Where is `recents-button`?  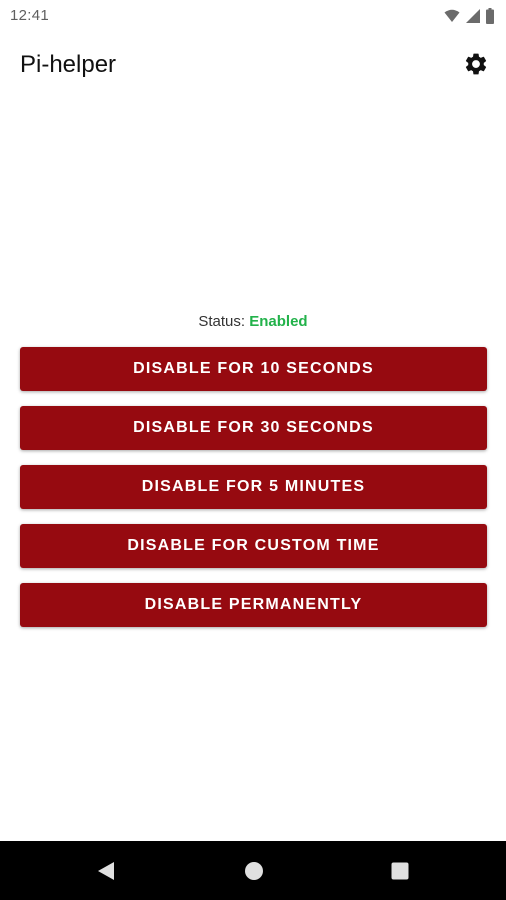
recents-button is located at coordinates (400, 871).